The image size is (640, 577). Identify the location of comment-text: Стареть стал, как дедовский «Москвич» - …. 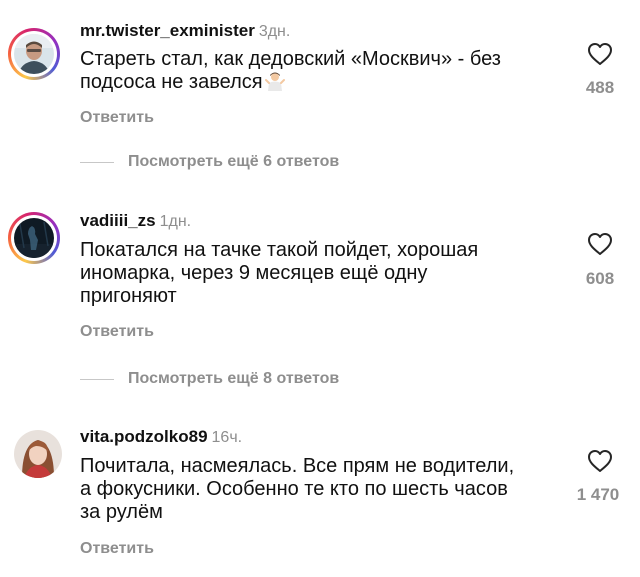
(320, 71).